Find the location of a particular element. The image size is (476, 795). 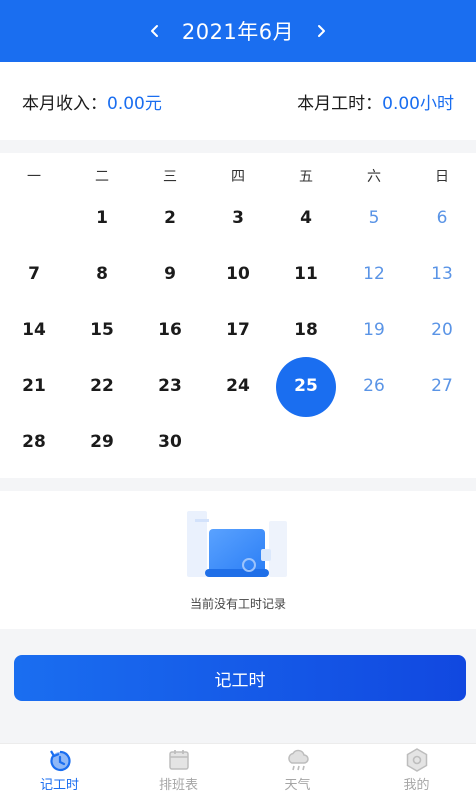

calendar-day-number: 10 is located at coordinates (238, 274).